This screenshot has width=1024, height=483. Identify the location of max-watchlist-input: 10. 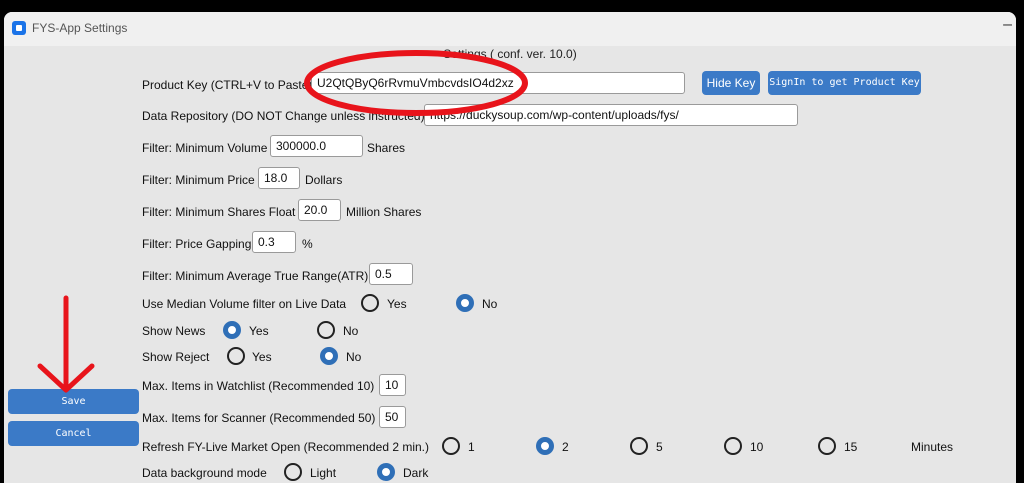
(392, 385).